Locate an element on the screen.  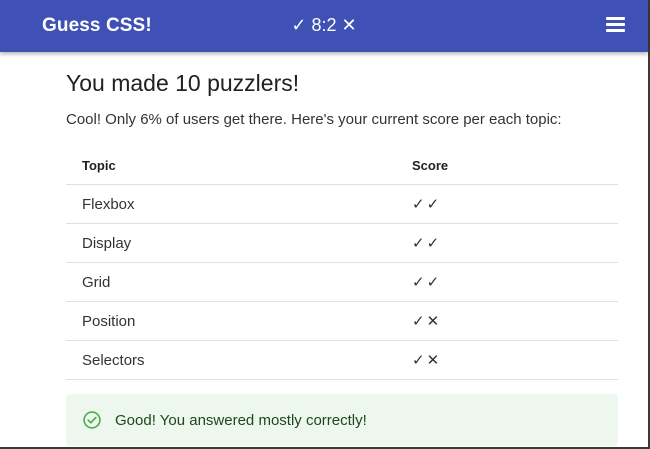
success-alert: Good! You answered mostly correctly! is located at coordinates (342, 420).